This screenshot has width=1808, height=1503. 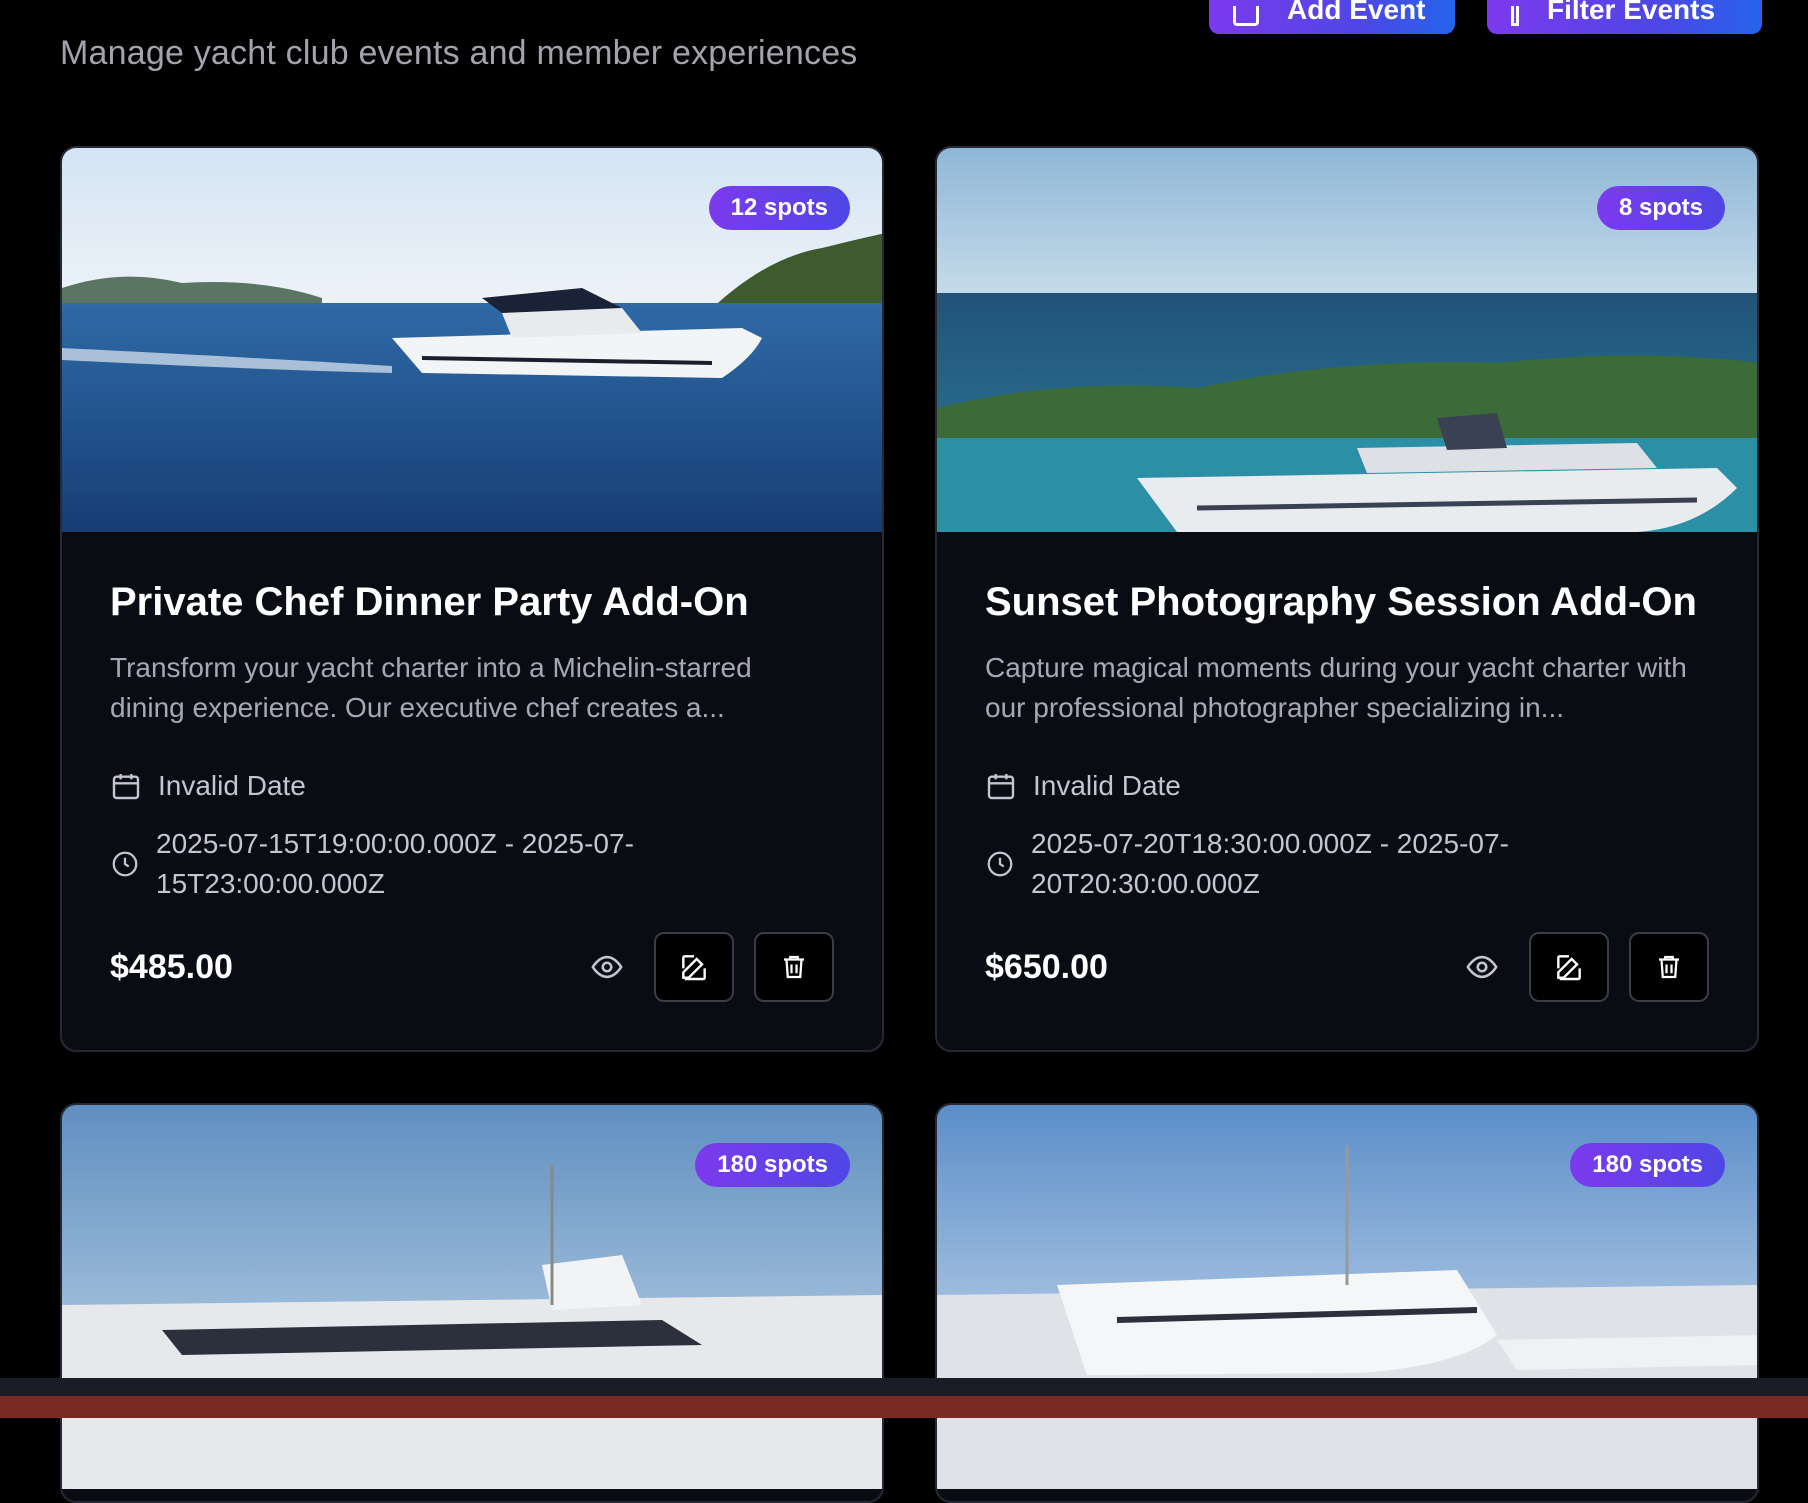 I want to click on spots-badge: 12 spots, so click(x=779, y=208).